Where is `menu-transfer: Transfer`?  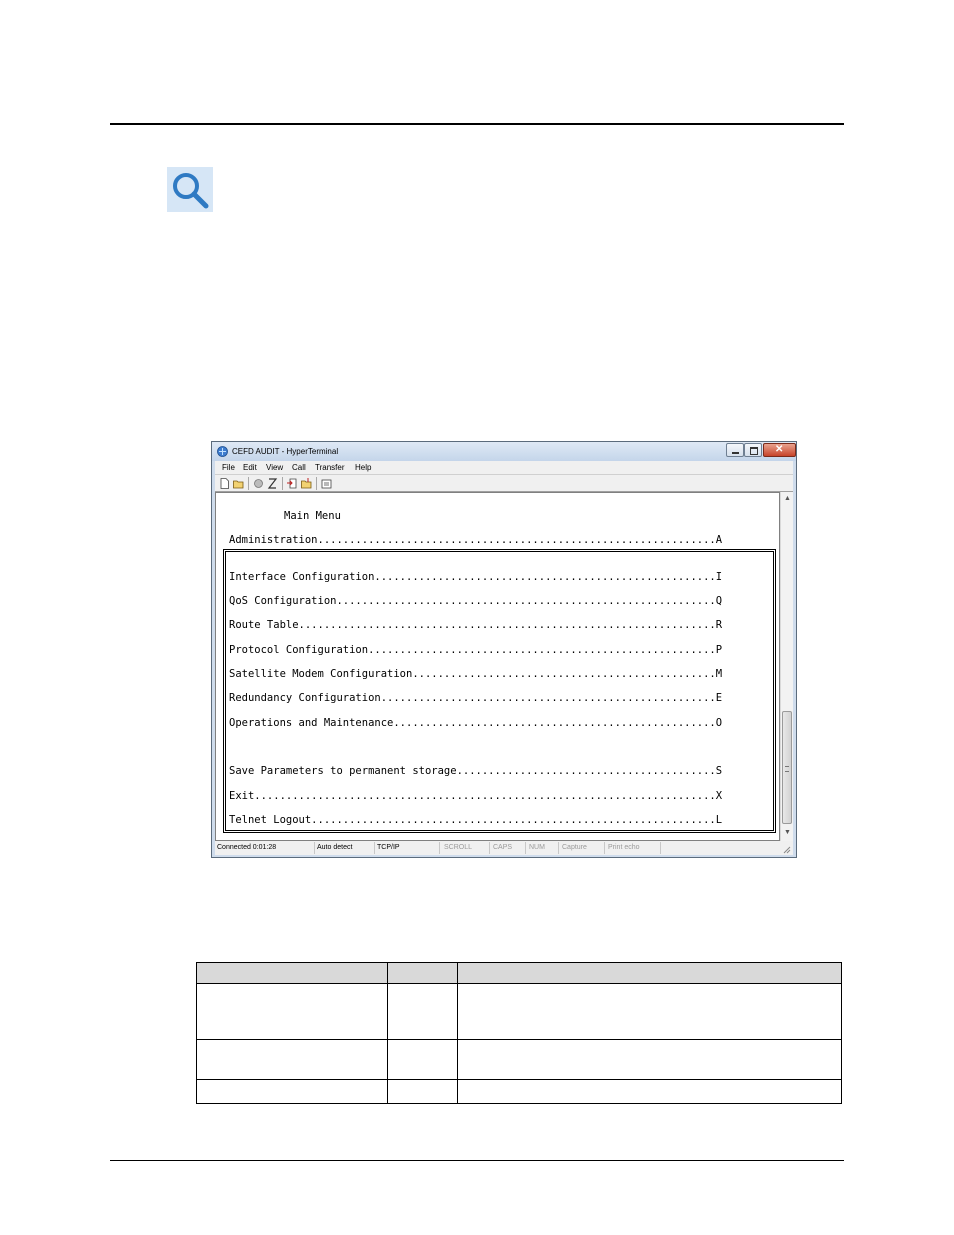
menu-transfer: Transfer is located at coordinates (330, 467).